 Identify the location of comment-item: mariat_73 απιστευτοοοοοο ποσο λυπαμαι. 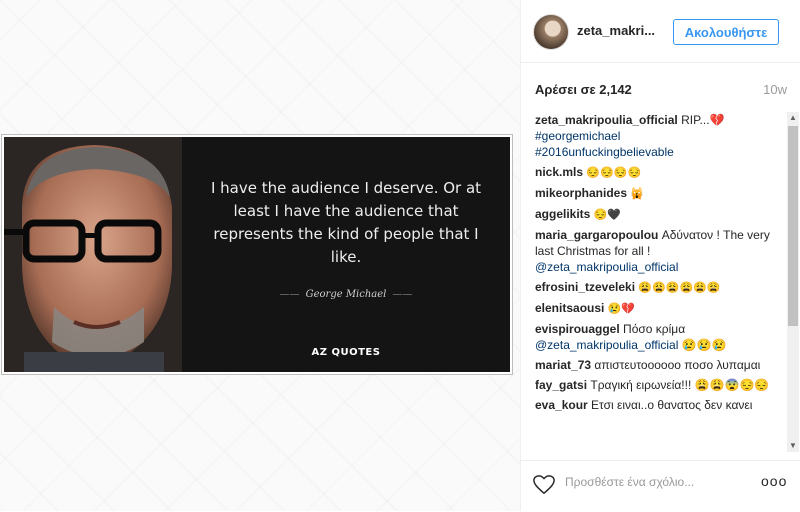
(657, 365).